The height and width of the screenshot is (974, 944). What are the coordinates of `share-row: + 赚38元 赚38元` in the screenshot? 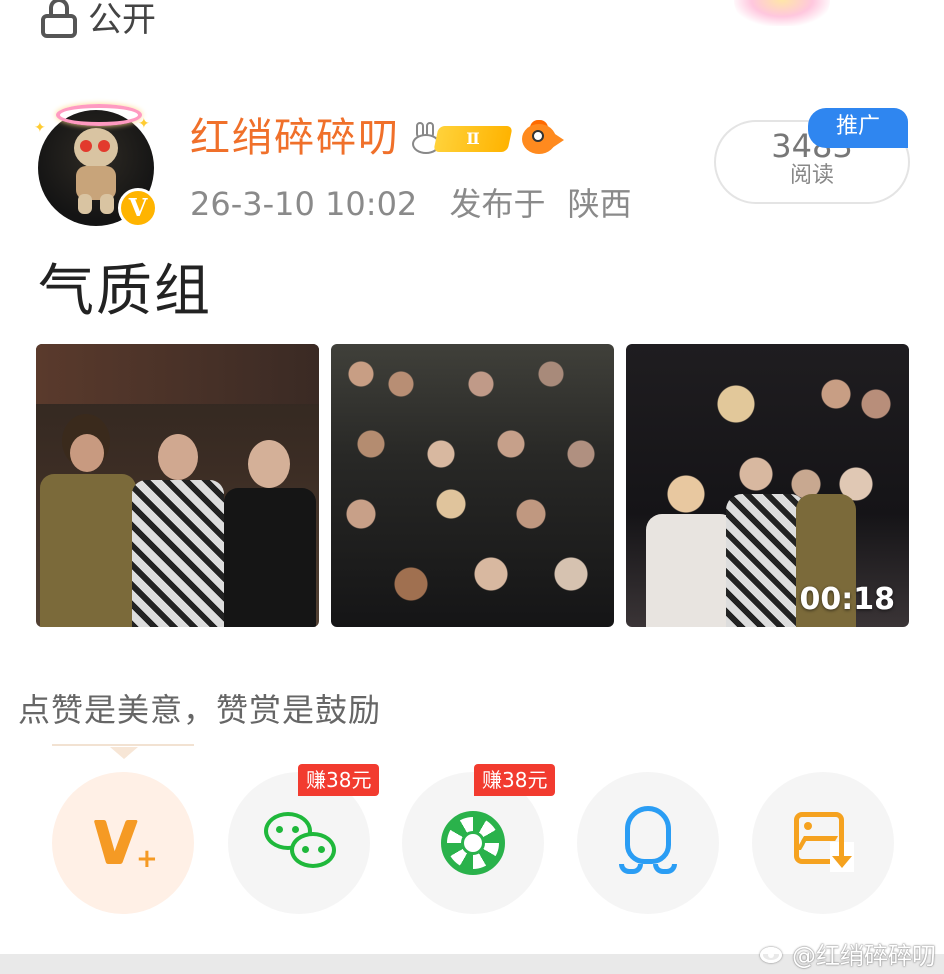 It's located at (477, 841).